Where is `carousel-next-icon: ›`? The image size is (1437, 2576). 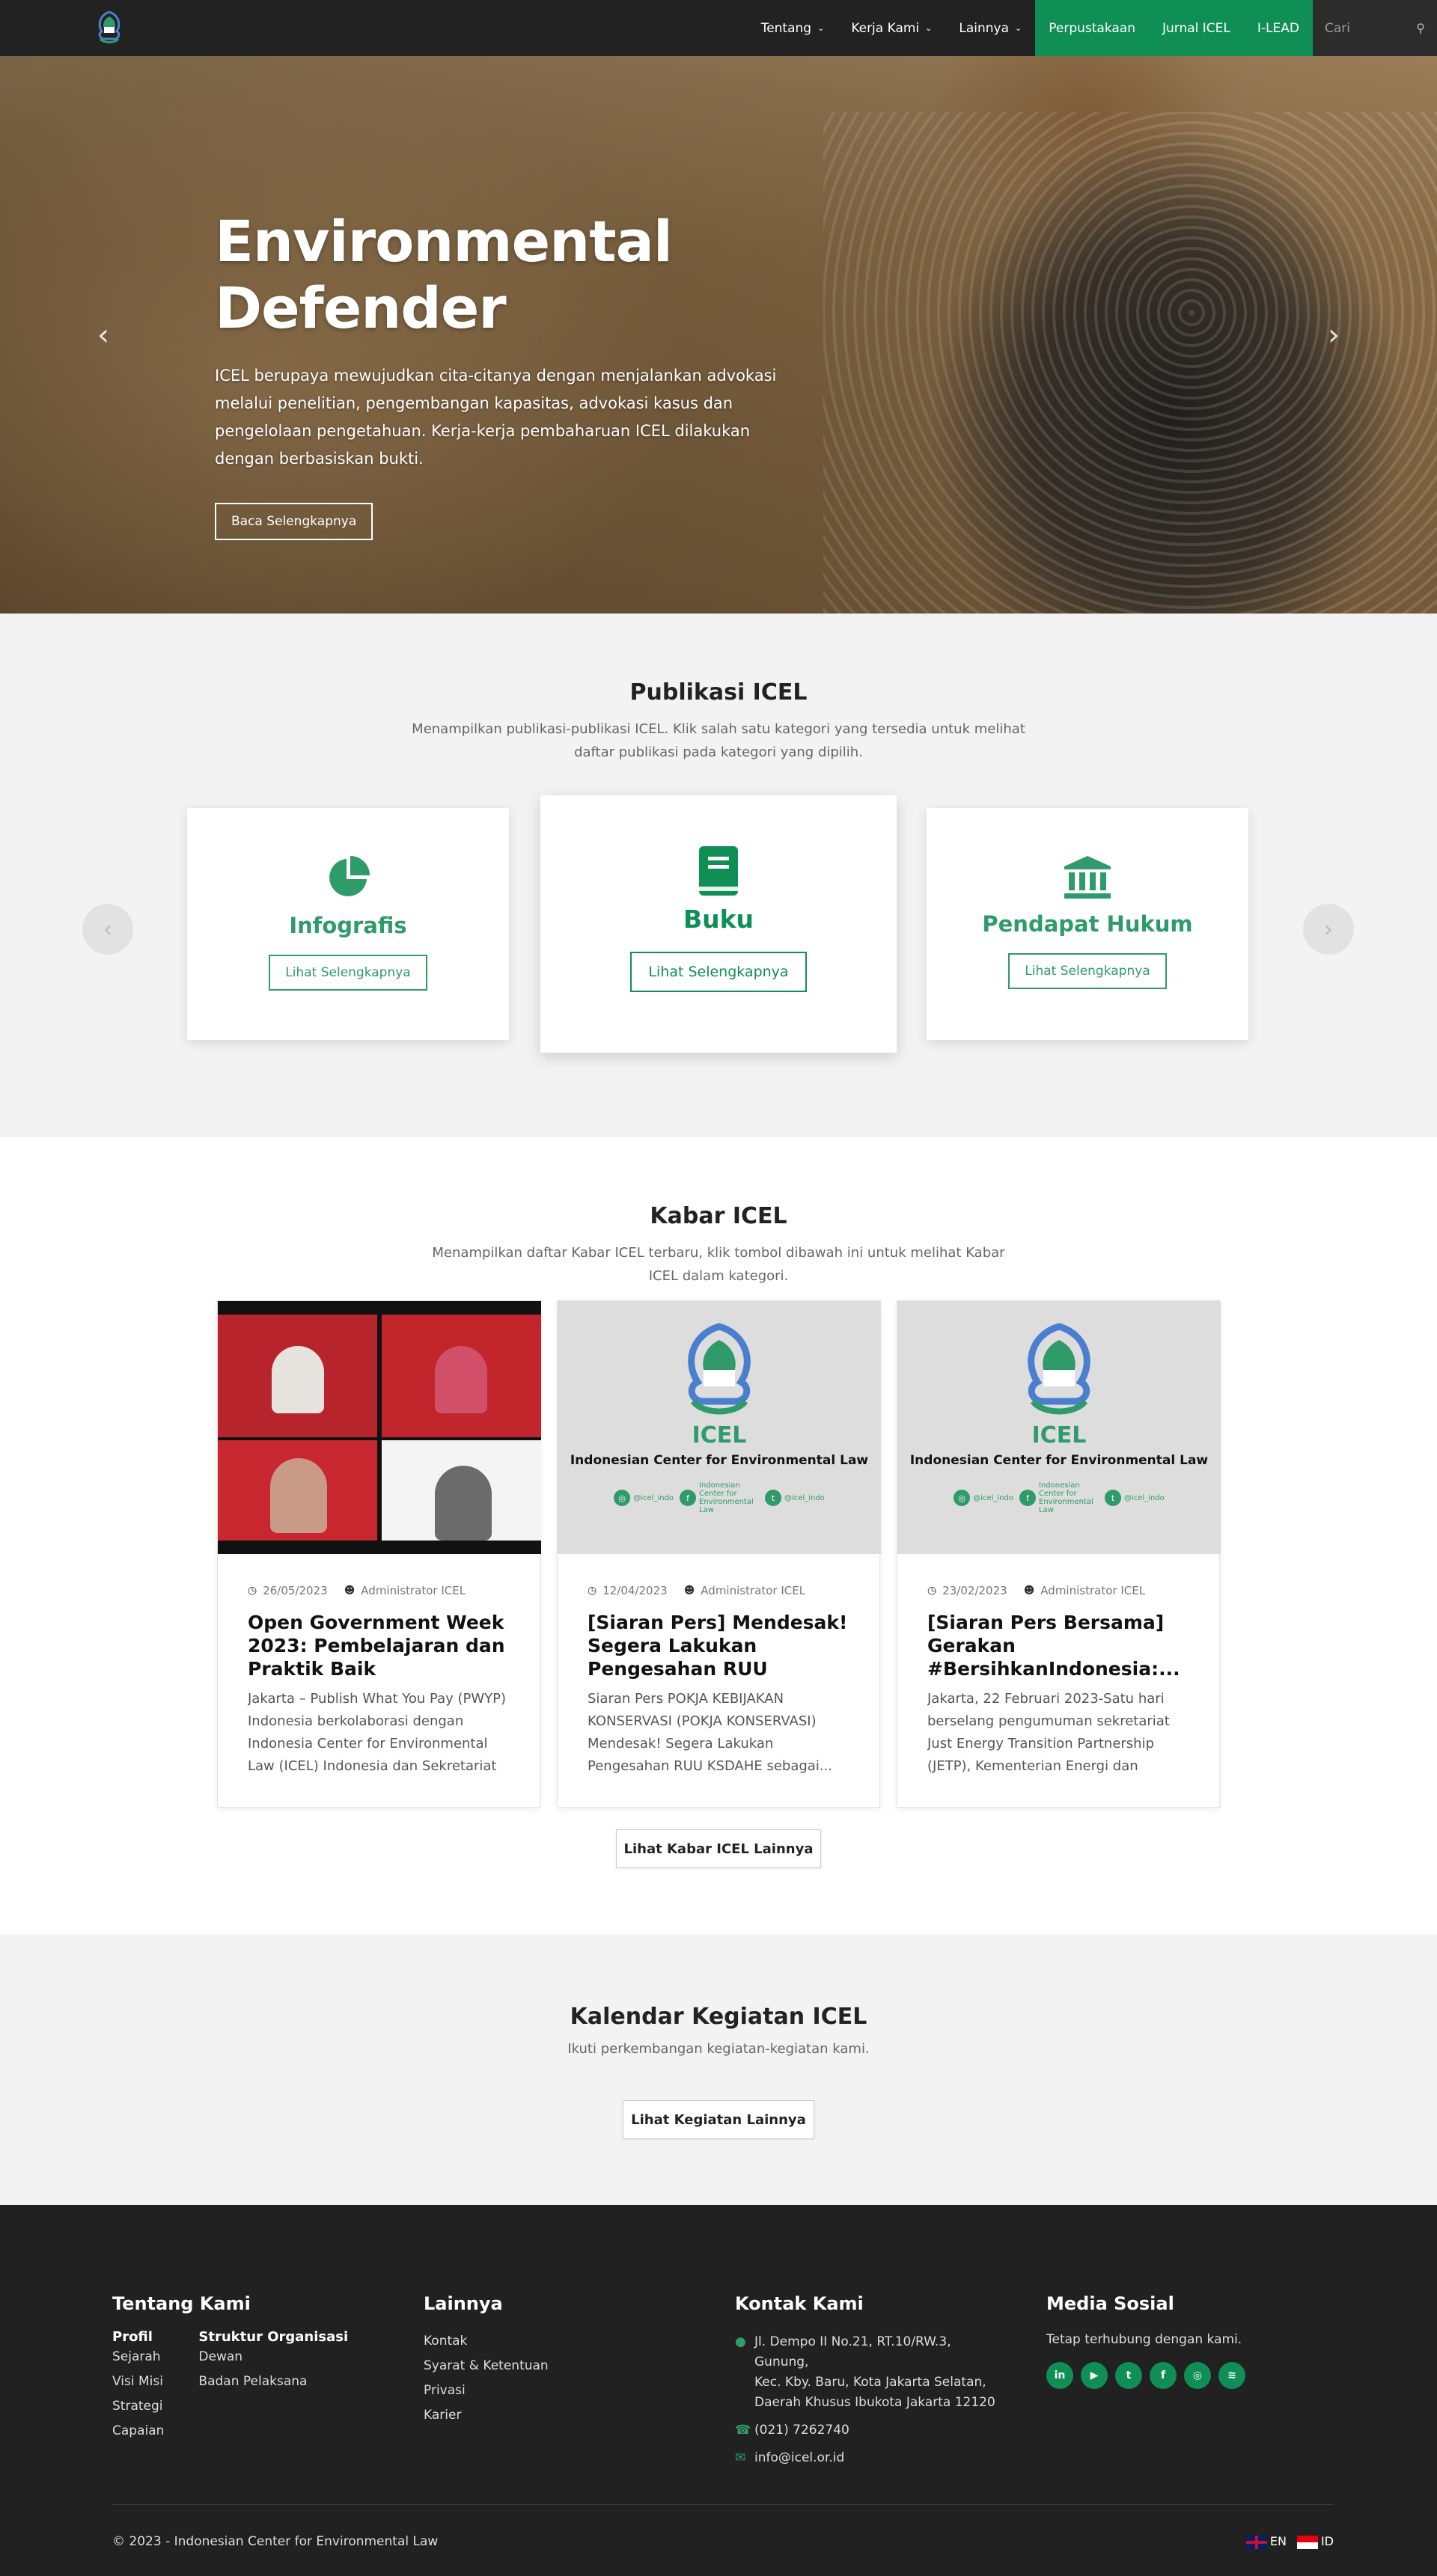
carousel-next-icon: › is located at coordinates (1328, 929).